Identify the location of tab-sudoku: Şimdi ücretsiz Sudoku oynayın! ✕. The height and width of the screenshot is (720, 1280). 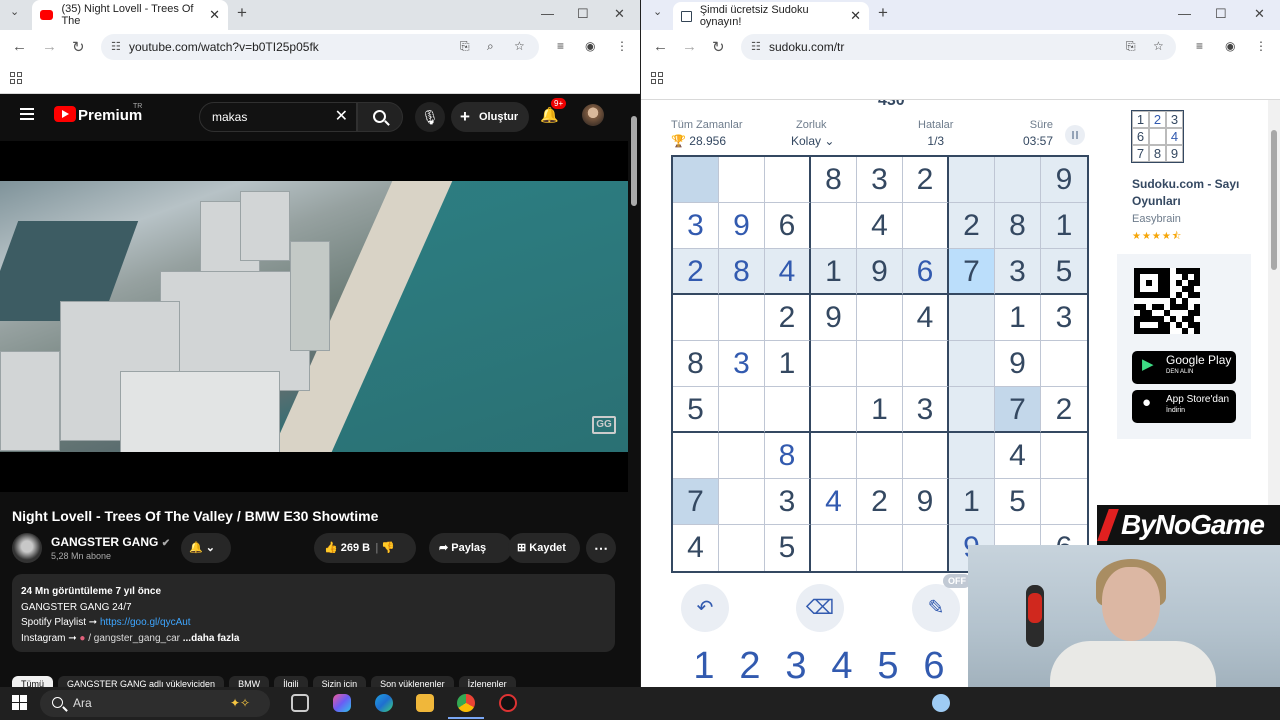
(771, 16).